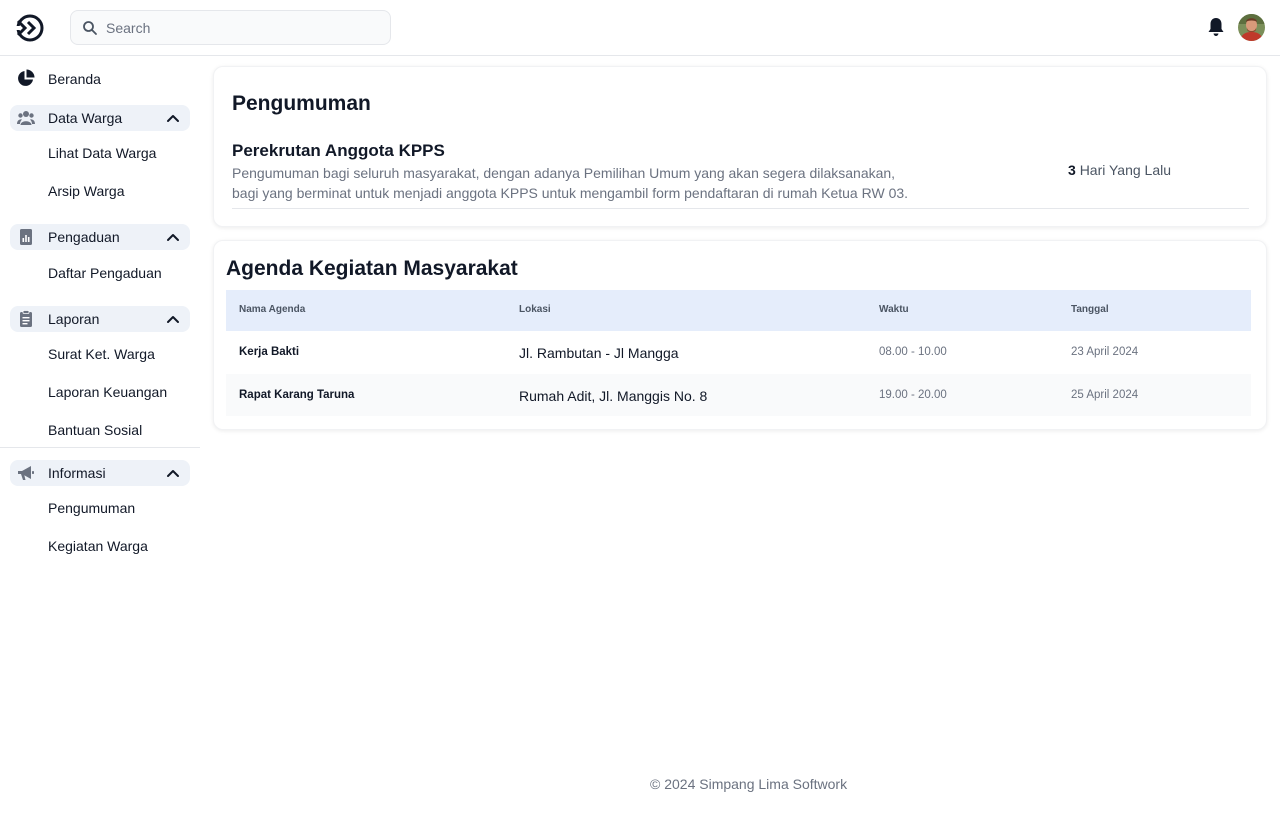 The height and width of the screenshot is (832, 1280). I want to click on announcement-divider, so click(740, 208).